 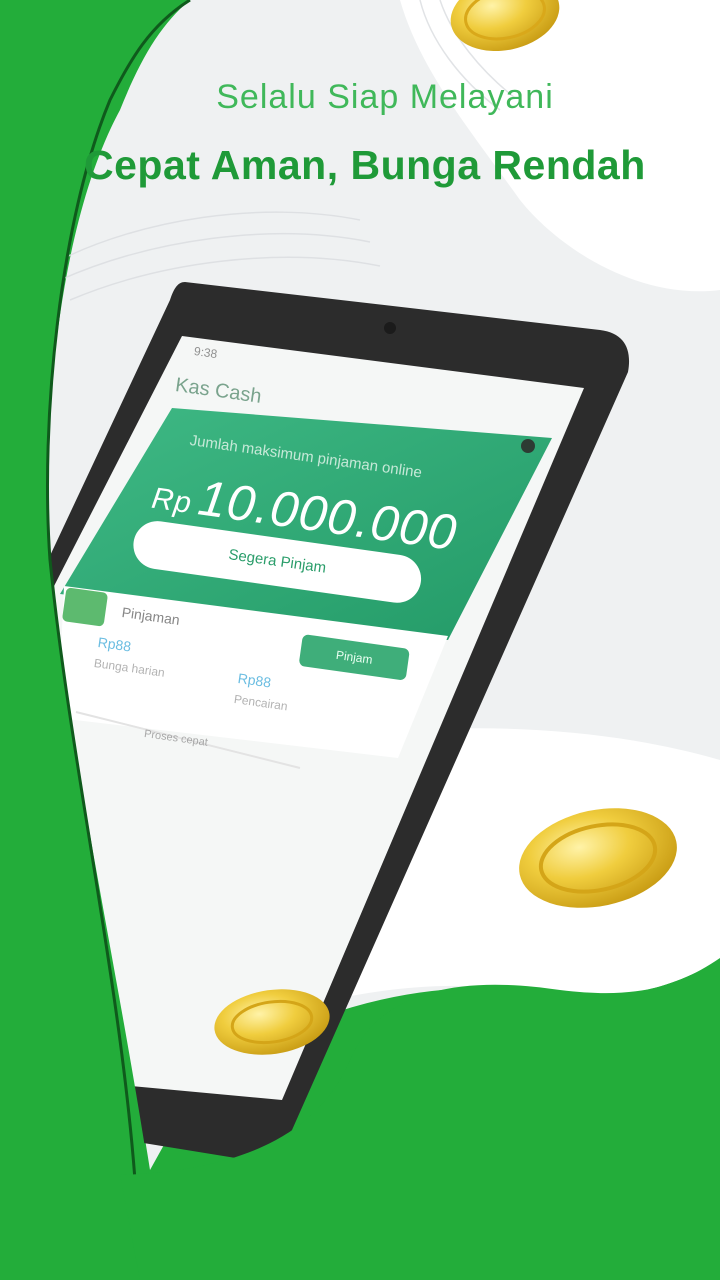 What do you see at coordinates (385, 97) in the screenshot?
I see `tagline: Selalu Siap Melayani` at bounding box center [385, 97].